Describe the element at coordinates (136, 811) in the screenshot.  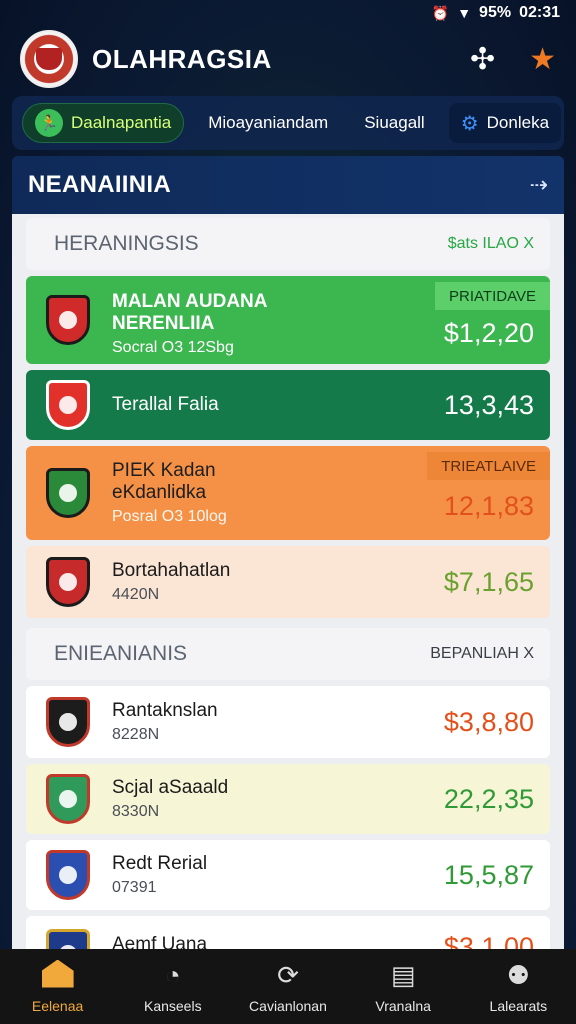
I see `item-sub: 8330N` at that location.